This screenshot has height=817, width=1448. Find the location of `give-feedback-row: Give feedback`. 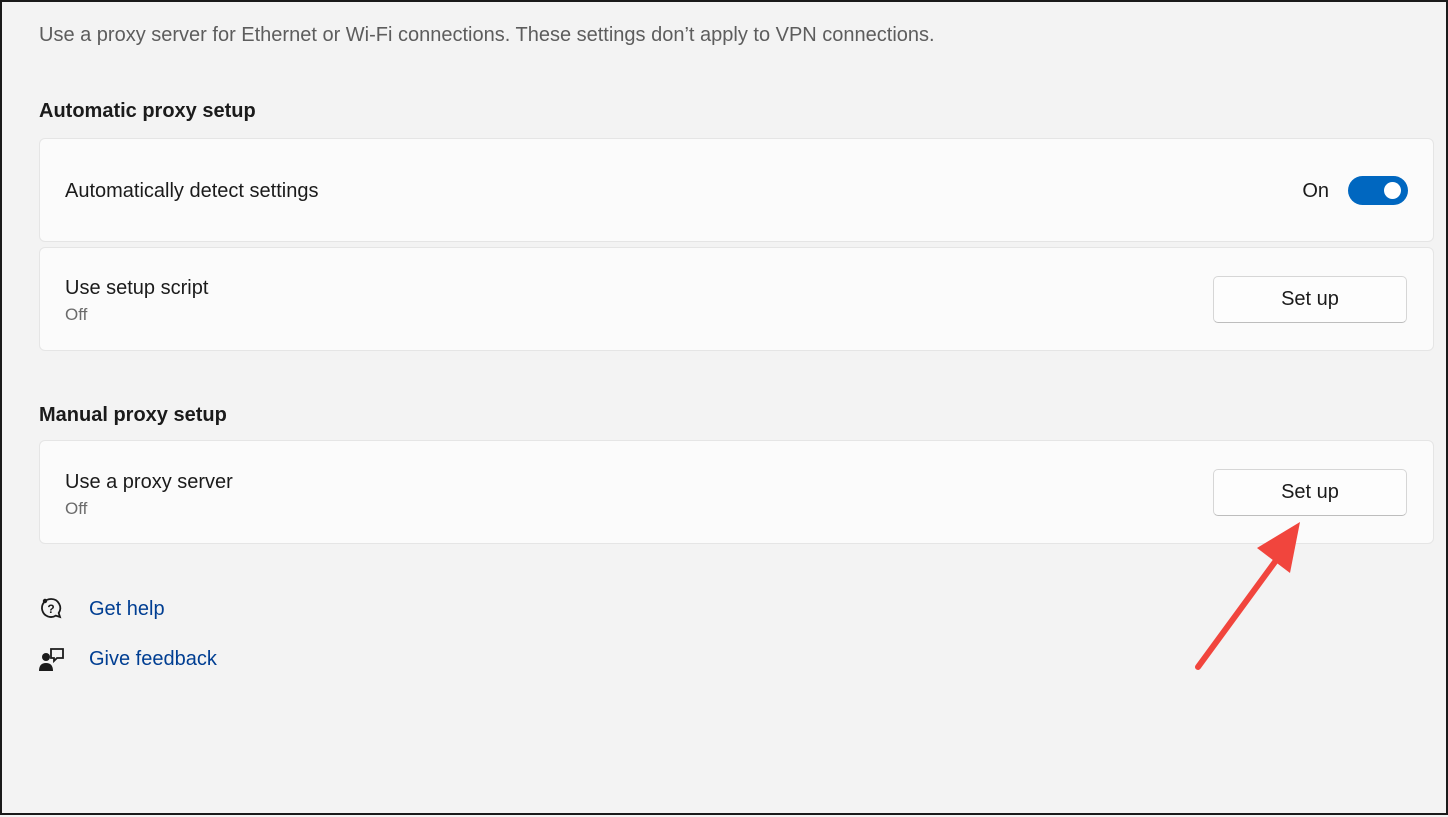

give-feedback-row: Give feedback is located at coordinates (128, 659).